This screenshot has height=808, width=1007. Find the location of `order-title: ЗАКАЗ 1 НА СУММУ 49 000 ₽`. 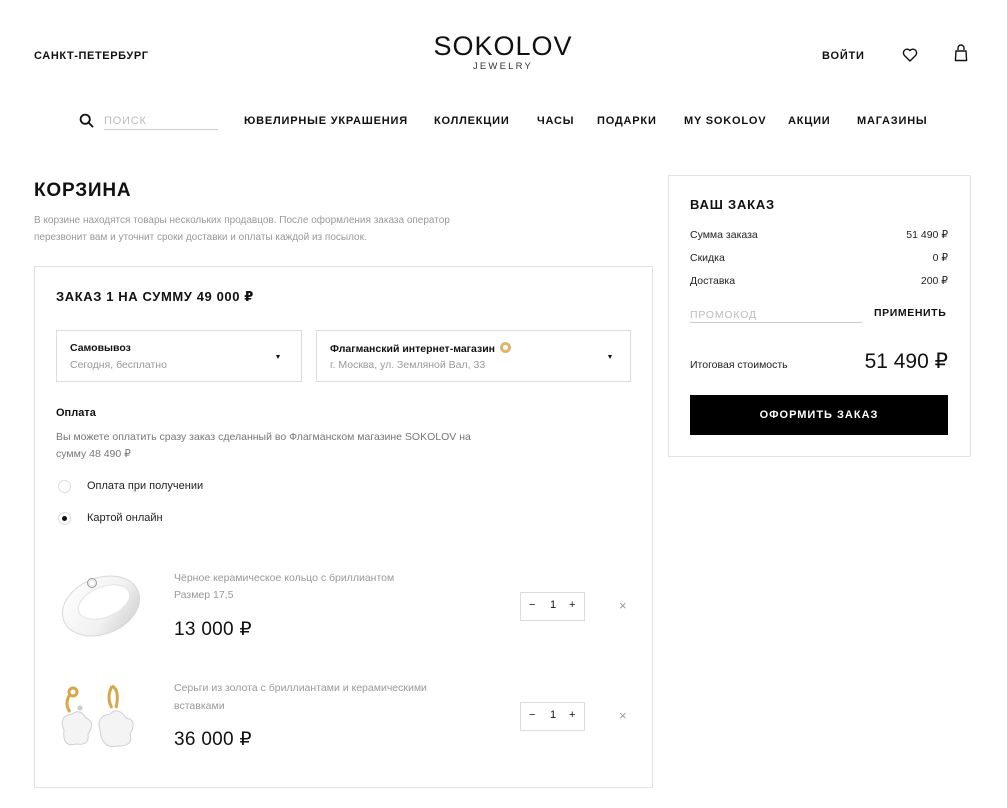

order-title: ЗАКАЗ 1 НА СУММУ 49 000 ₽ is located at coordinates (155, 296).